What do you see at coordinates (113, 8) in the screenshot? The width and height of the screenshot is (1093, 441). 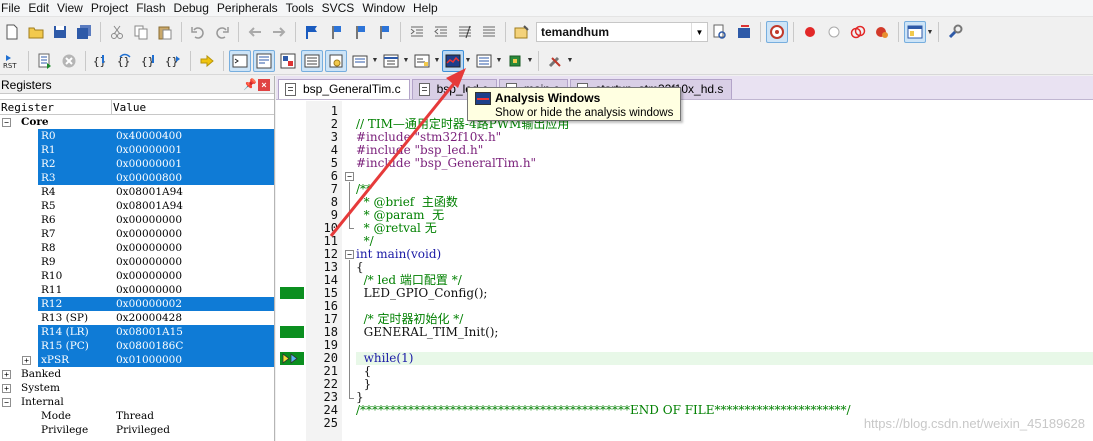 I see `menu-project: Project` at bounding box center [113, 8].